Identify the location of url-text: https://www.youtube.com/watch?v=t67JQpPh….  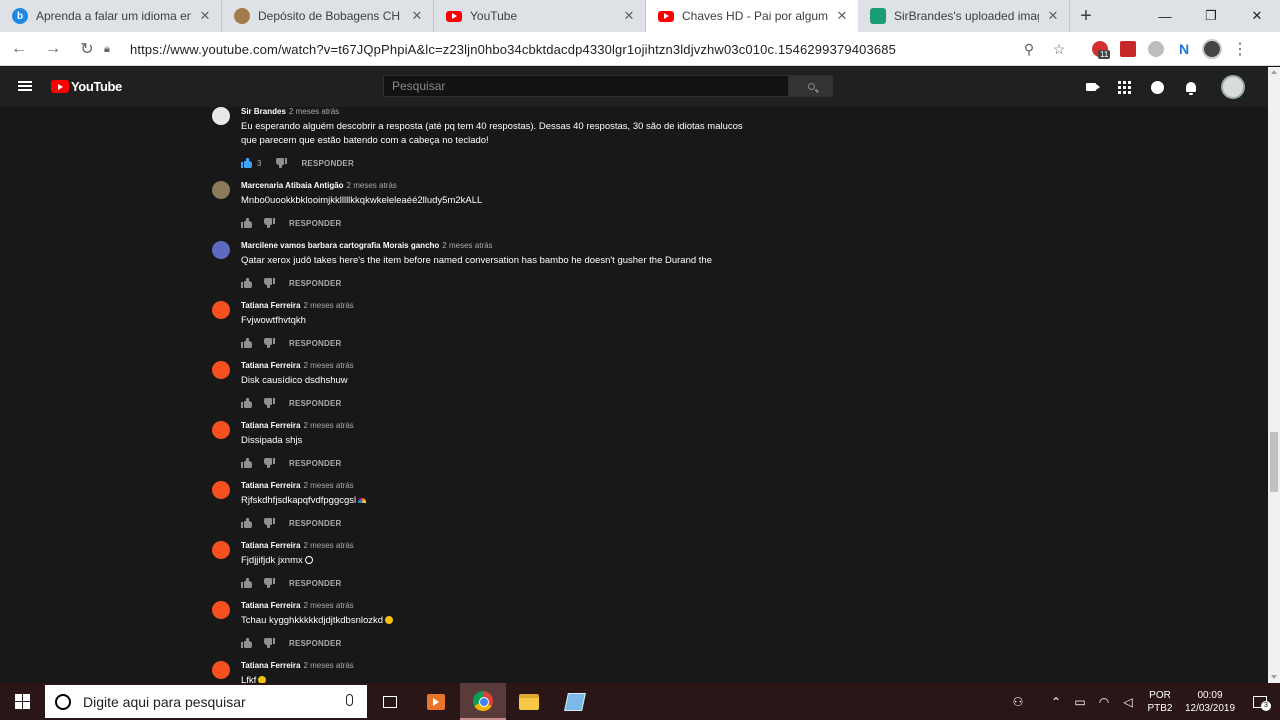
(513, 49).